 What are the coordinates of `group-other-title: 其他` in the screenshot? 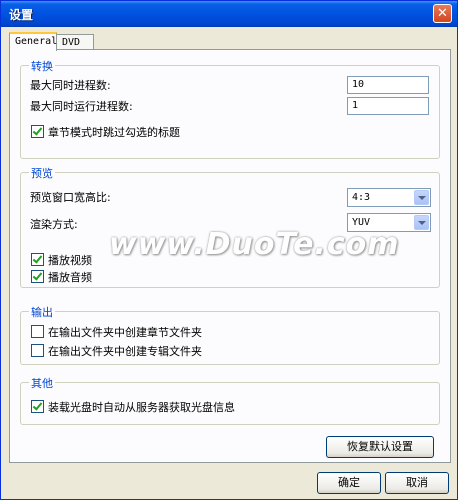 It's located at (42, 383).